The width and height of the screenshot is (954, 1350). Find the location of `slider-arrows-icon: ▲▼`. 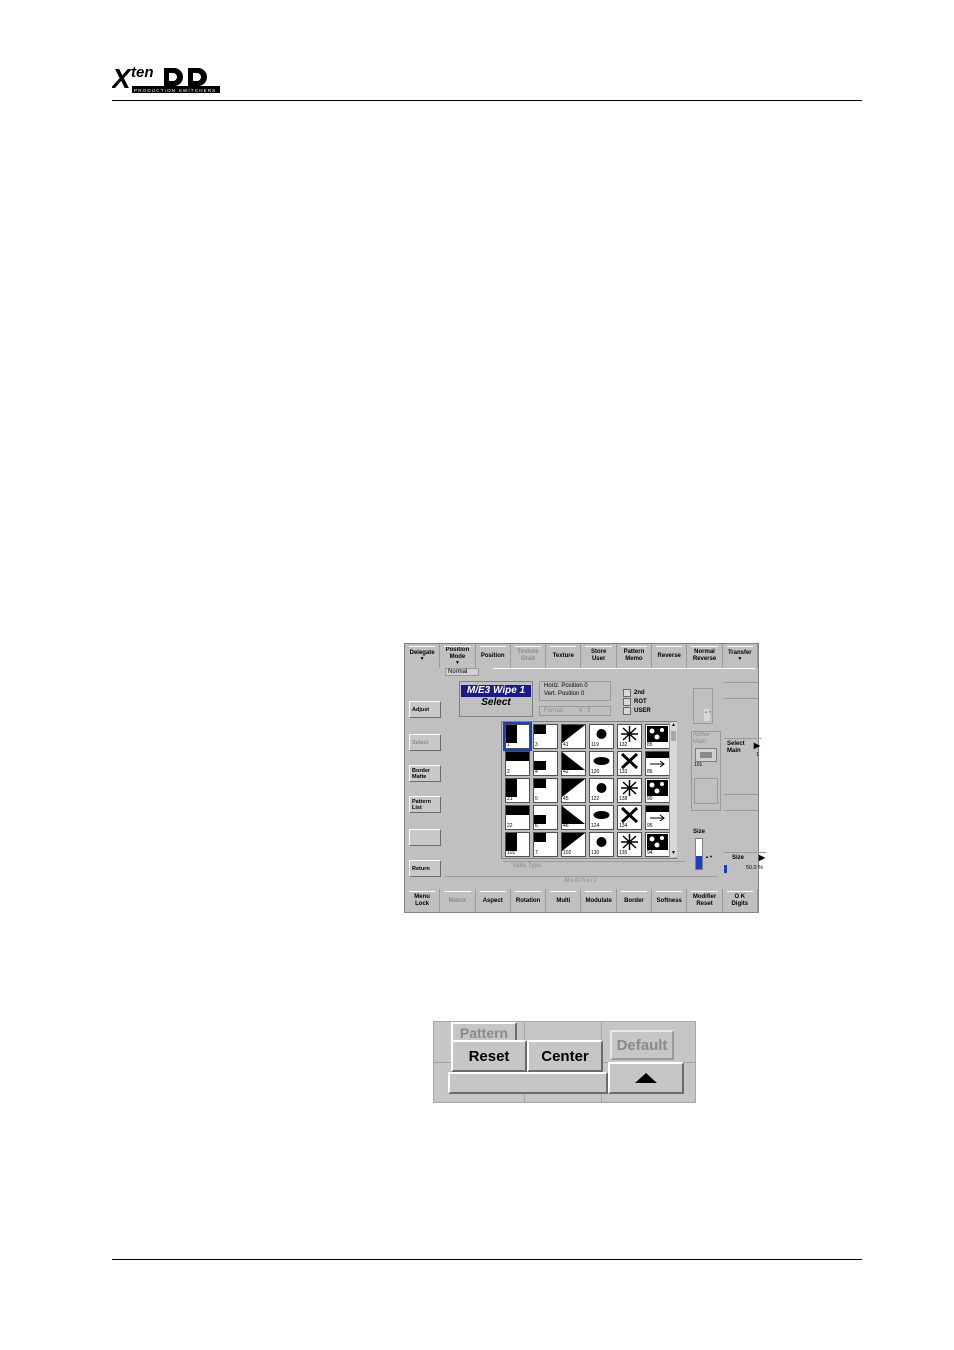

slider-arrows-icon: ▲▼ is located at coordinates (708, 715).